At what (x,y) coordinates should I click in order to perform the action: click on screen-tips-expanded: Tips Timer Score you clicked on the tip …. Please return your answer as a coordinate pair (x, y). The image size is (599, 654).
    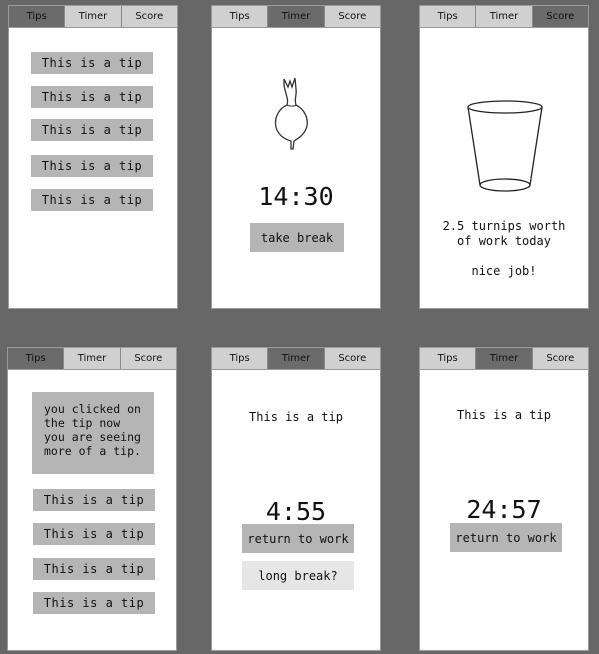
    Looking at the image, I should click on (92, 499).